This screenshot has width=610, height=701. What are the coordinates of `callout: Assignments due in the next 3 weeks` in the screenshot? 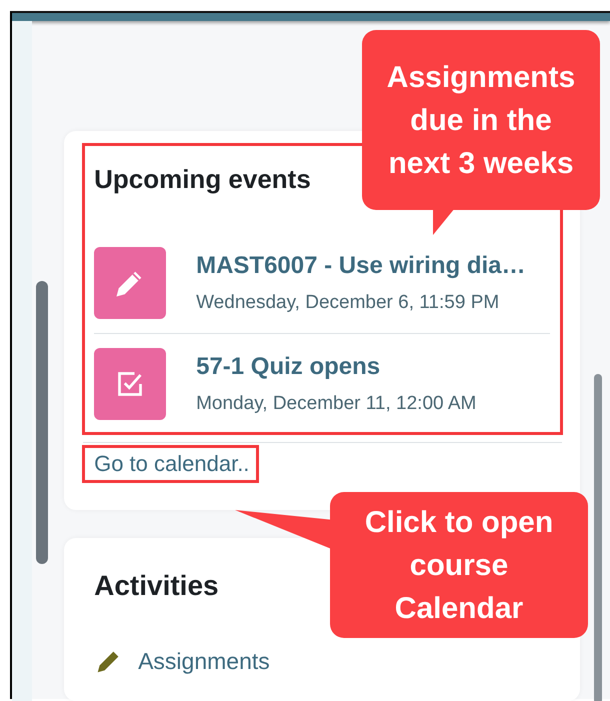 It's located at (481, 120).